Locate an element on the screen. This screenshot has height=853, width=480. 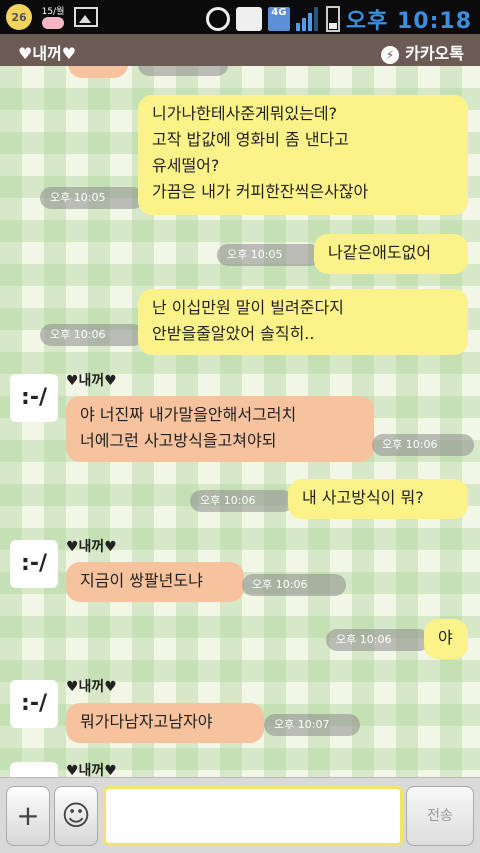
friend-avatar is located at coordinates (34, 769).